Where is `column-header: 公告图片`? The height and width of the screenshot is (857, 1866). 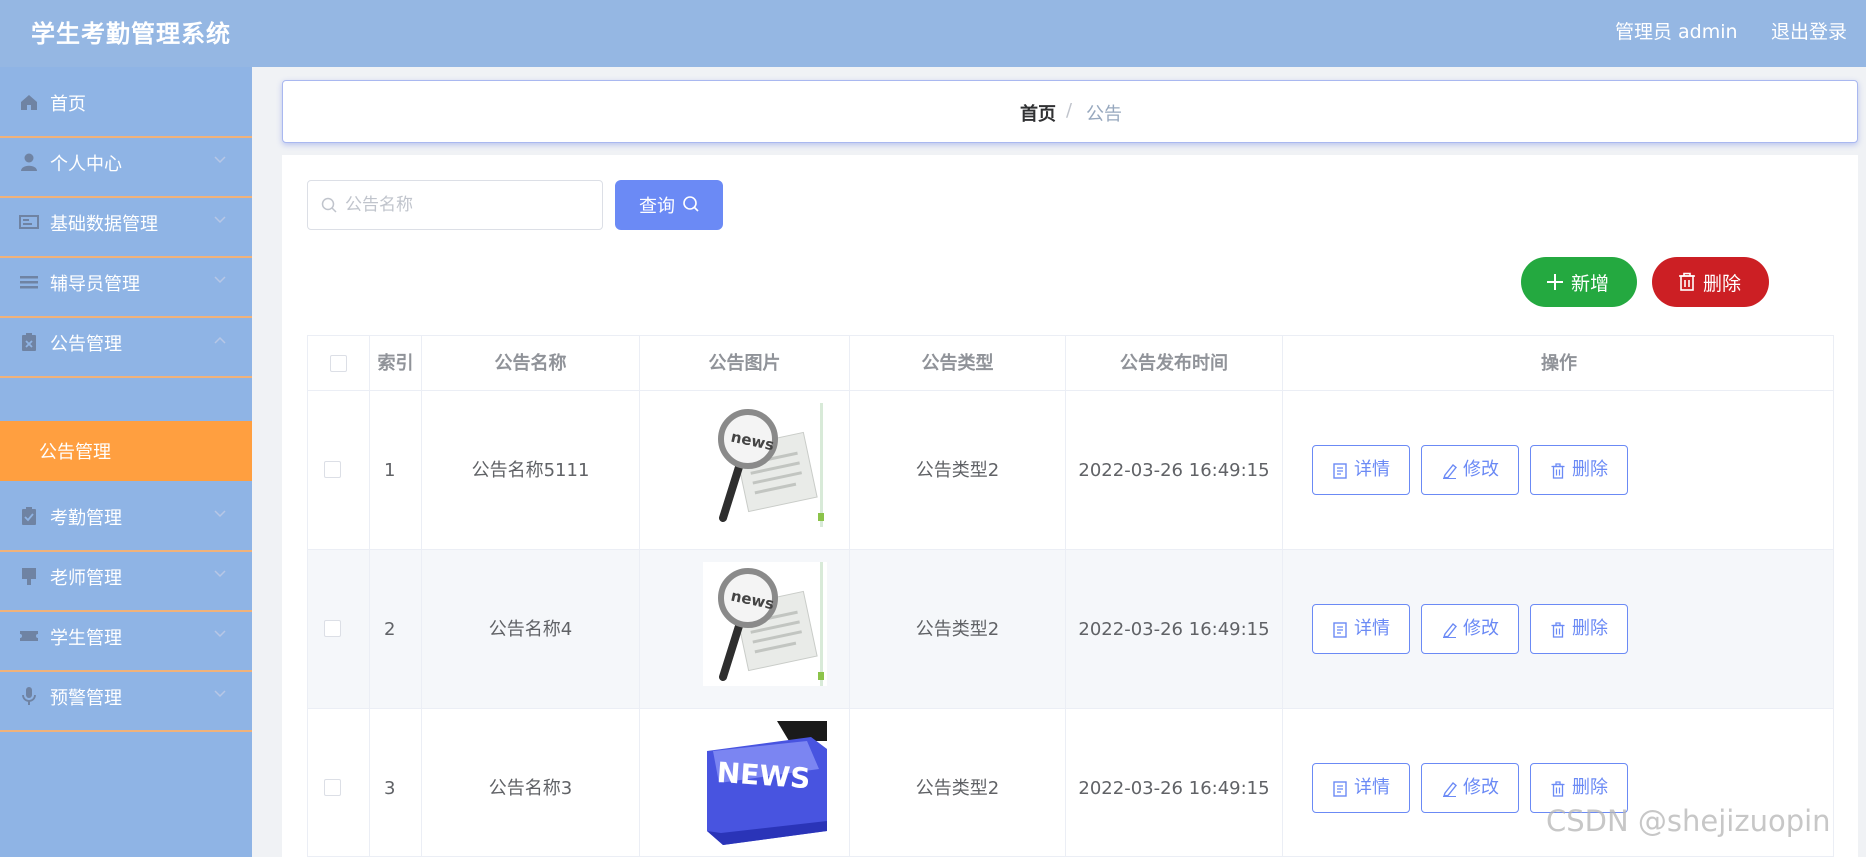
column-header: 公告图片 is located at coordinates (745, 363).